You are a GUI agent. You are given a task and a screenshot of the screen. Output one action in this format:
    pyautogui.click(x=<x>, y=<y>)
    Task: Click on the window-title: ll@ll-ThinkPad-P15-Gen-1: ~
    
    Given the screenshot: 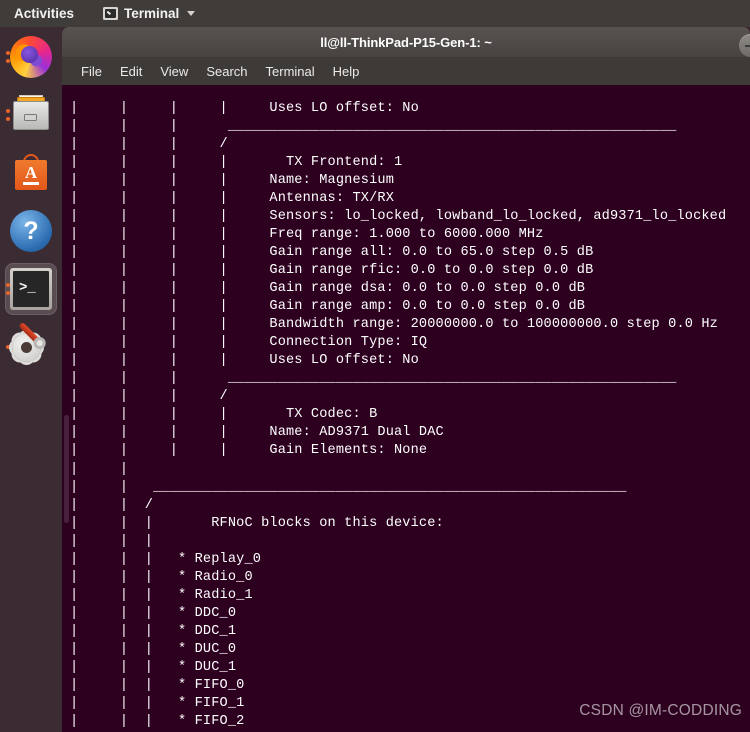 What is the action you would take?
    pyautogui.click(x=406, y=42)
    